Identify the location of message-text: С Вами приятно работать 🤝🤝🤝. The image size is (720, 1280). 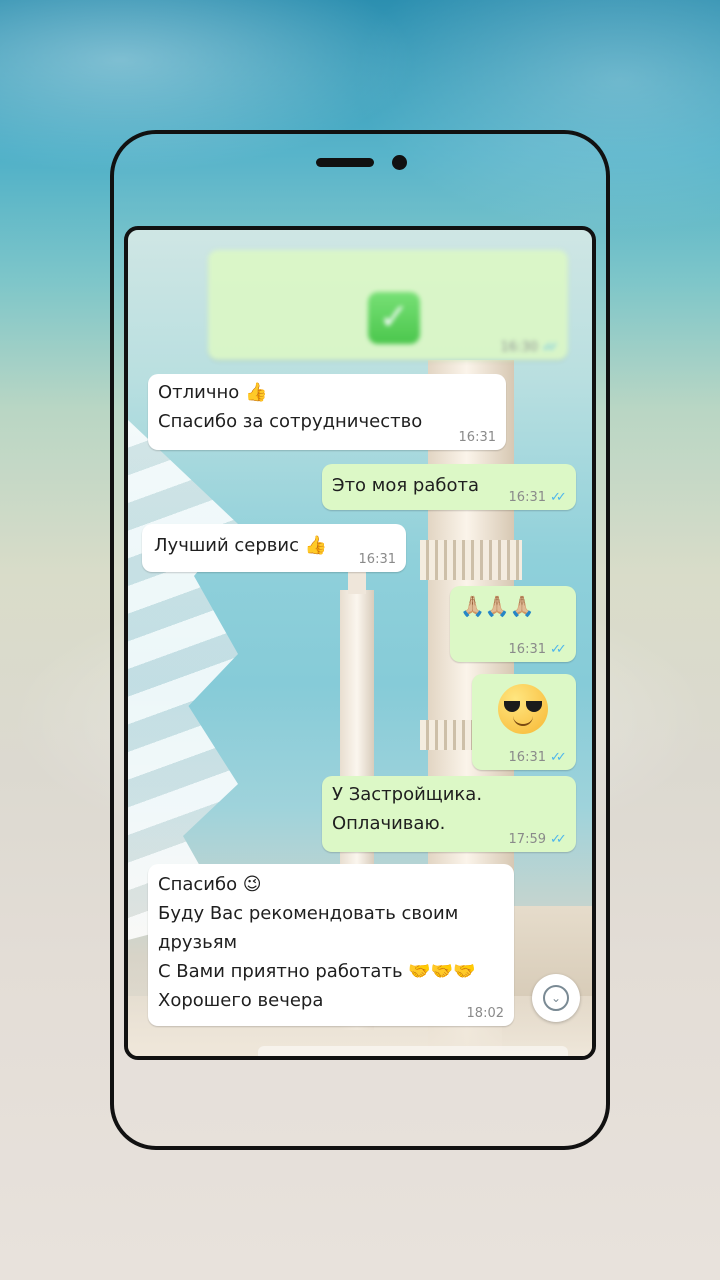
(317, 971).